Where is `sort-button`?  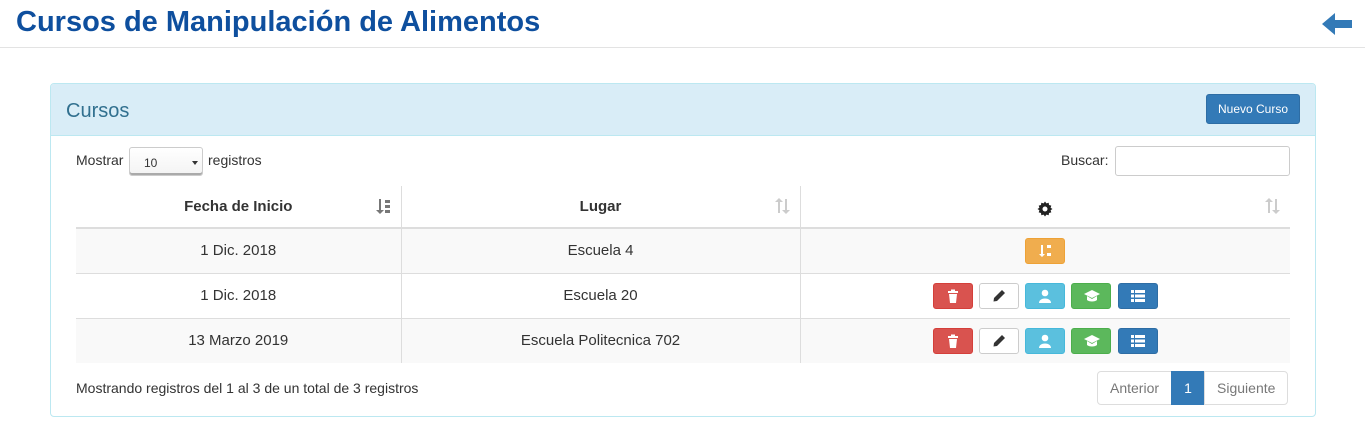 sort-button is located at coordinates (1045, 250).